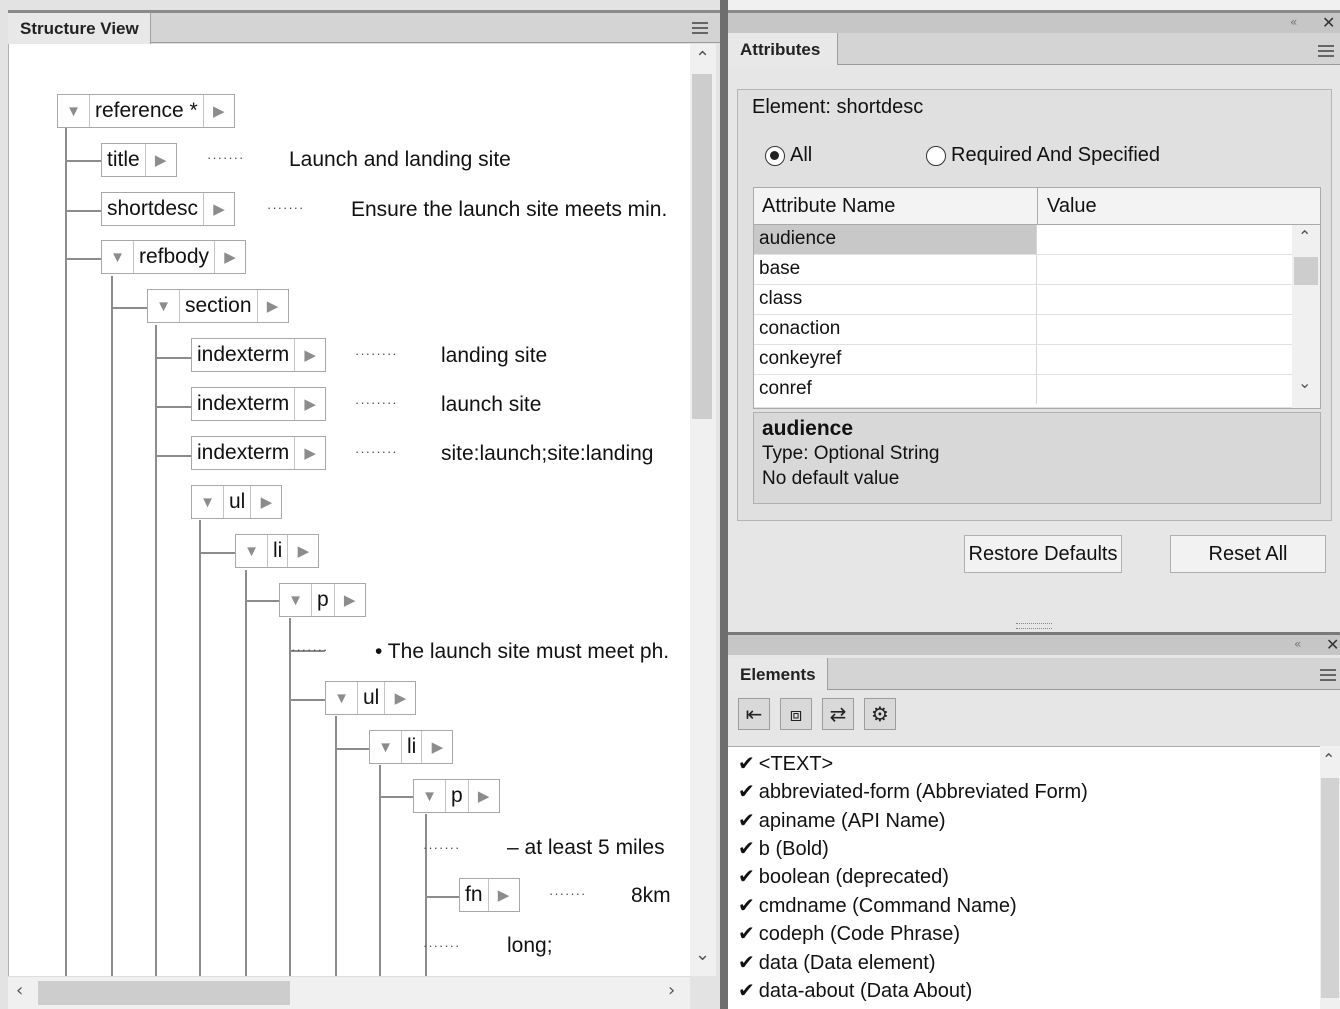 The height and width of the screenshot is (1009, 1340). Describe the element at coordinates (349, 992) in the screenshot. I see `structure-horizontal-scrollbar: ‹ ›` at that location.